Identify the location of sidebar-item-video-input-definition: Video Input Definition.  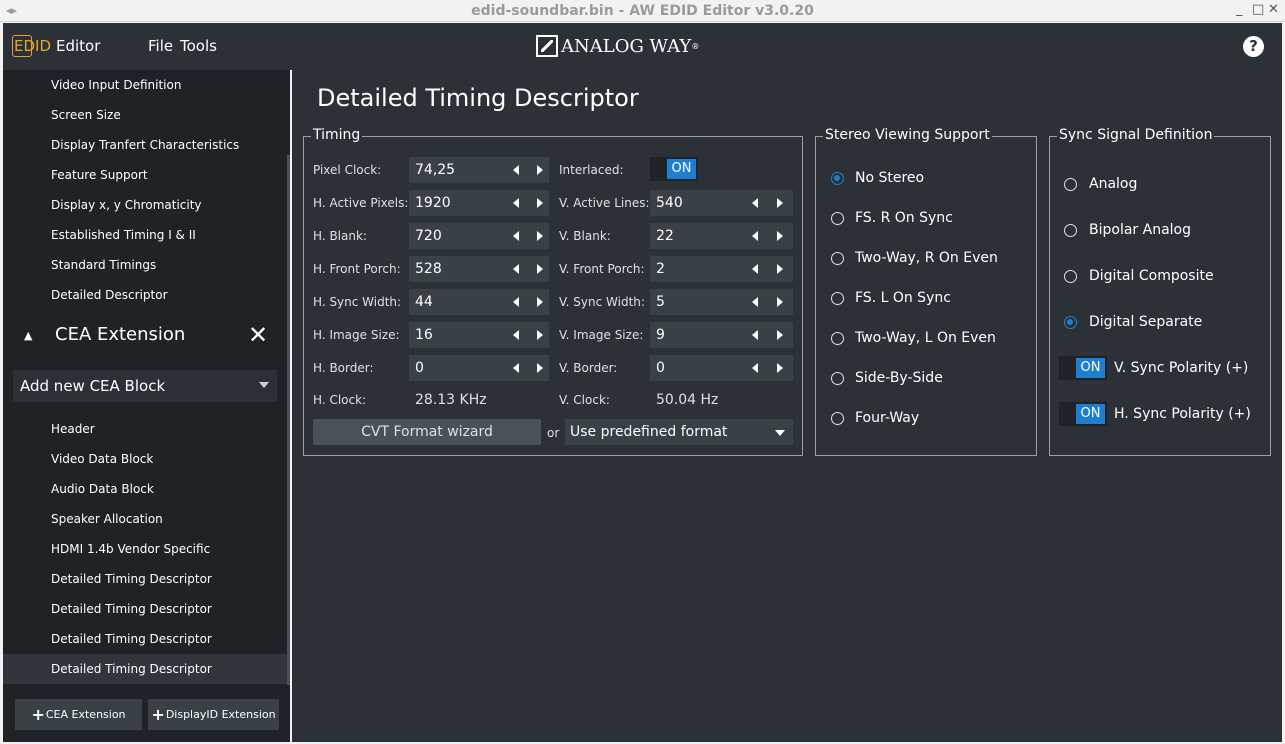
(145, 85).